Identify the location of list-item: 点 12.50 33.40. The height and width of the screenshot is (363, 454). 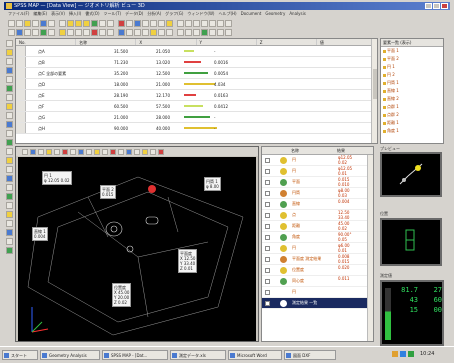
(317, 215).